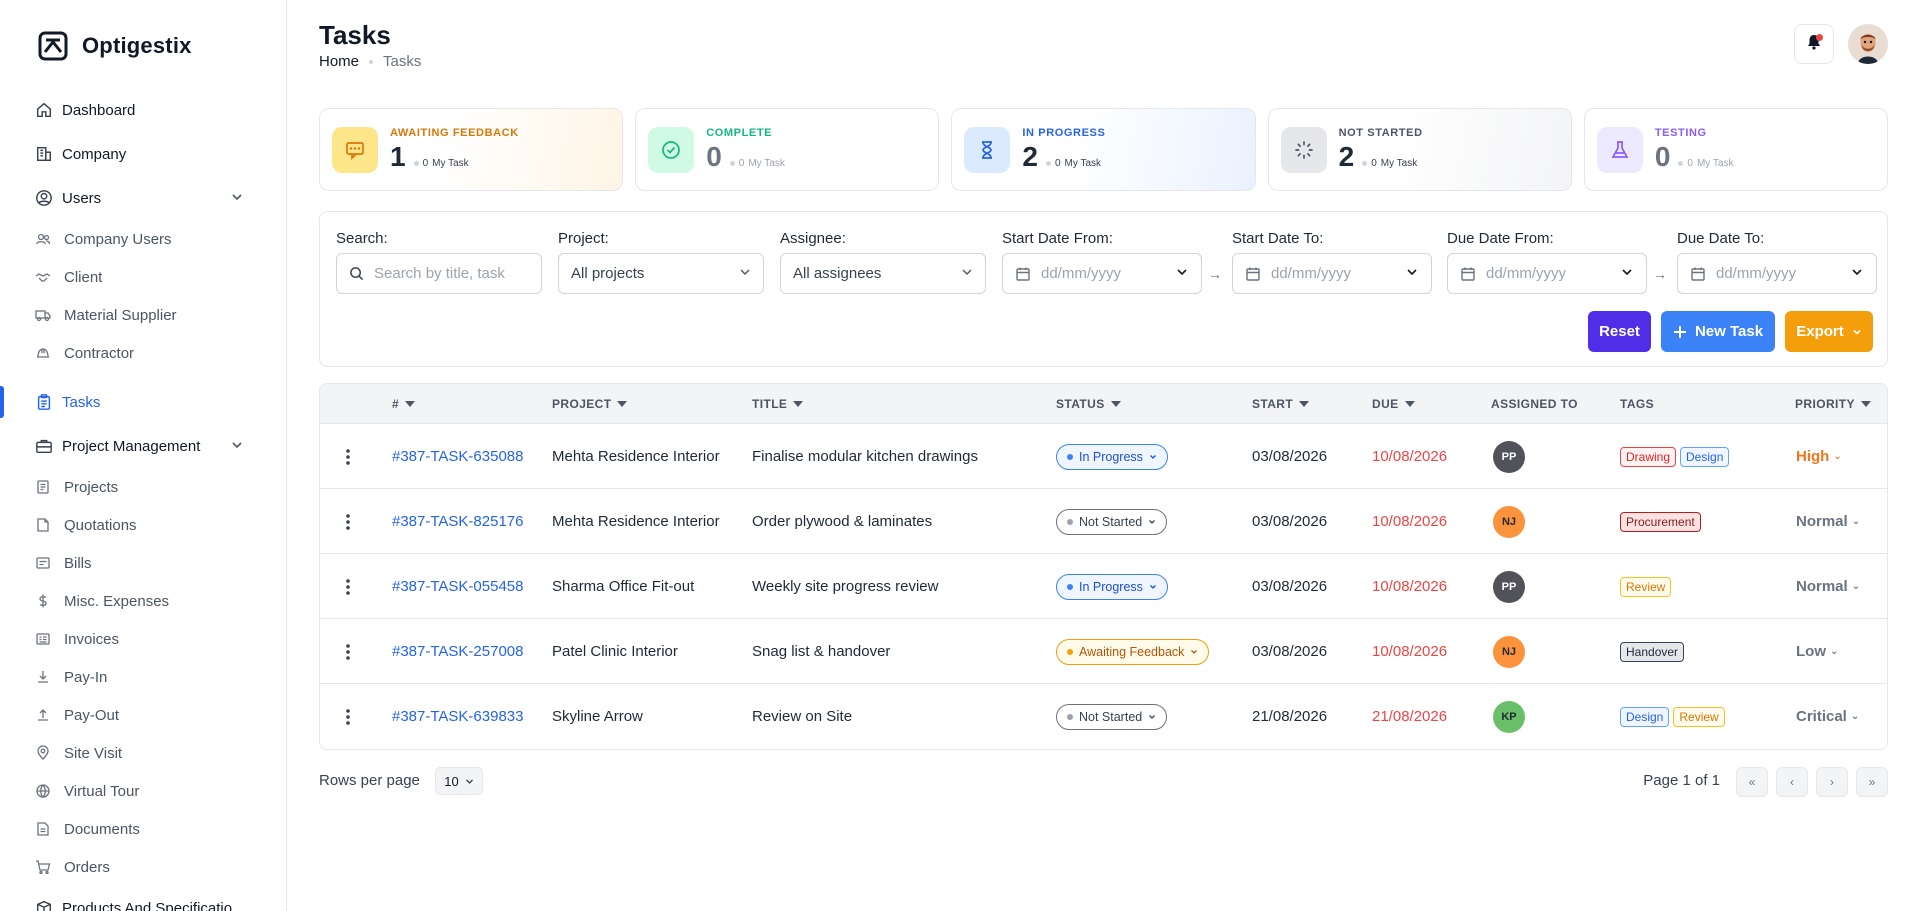 The image size is (1920, 911). I want to click on breadcrumb-home: Home, so click(339, 61).